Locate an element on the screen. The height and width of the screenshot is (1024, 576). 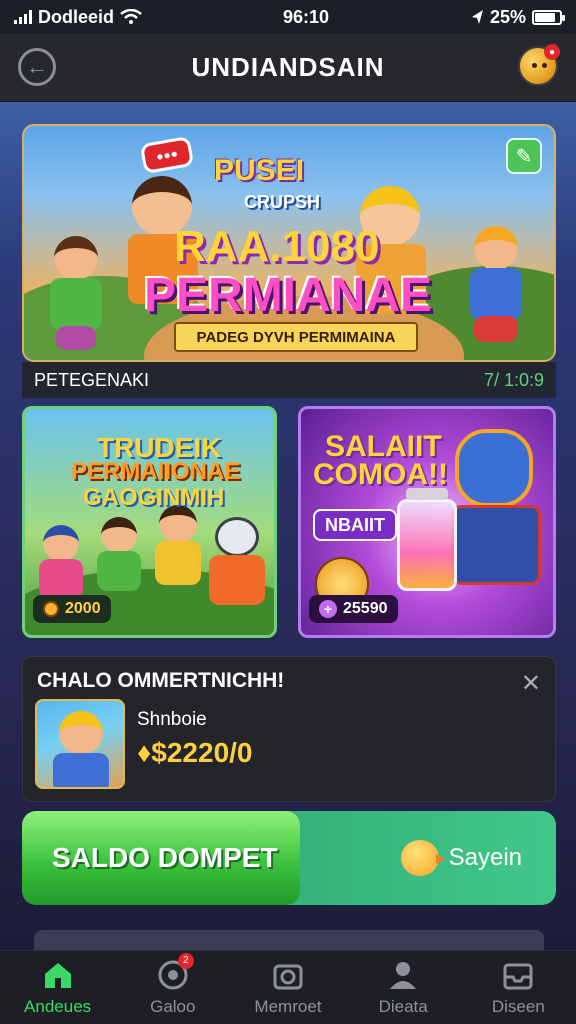
offer-item-name: Shnboie is located at coordinates (172, 719).